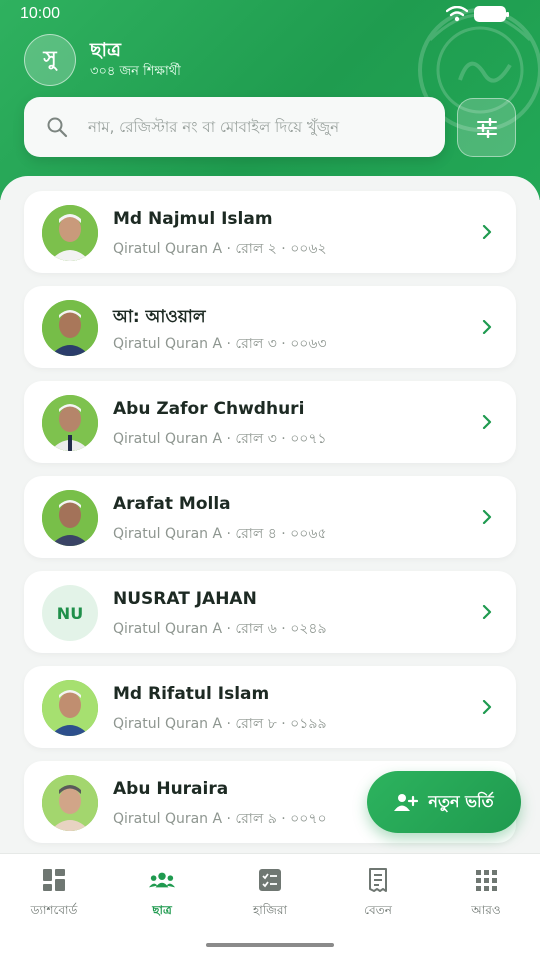  Describe the element at coordinates (40, 13) in the screenshot. I see `status-time: 10:00` at that location.